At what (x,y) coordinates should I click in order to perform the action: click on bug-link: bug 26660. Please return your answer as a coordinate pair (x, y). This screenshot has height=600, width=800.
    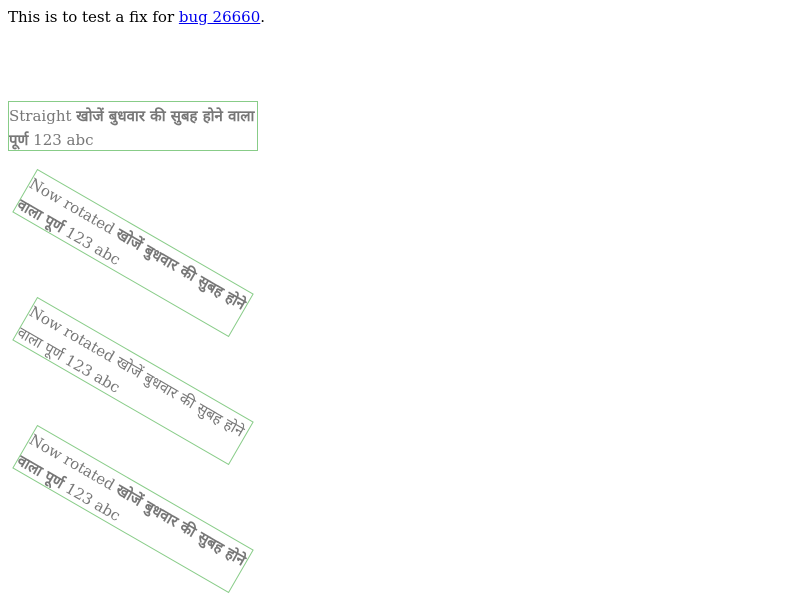
    Looking at the image, I should click on (219, 17).